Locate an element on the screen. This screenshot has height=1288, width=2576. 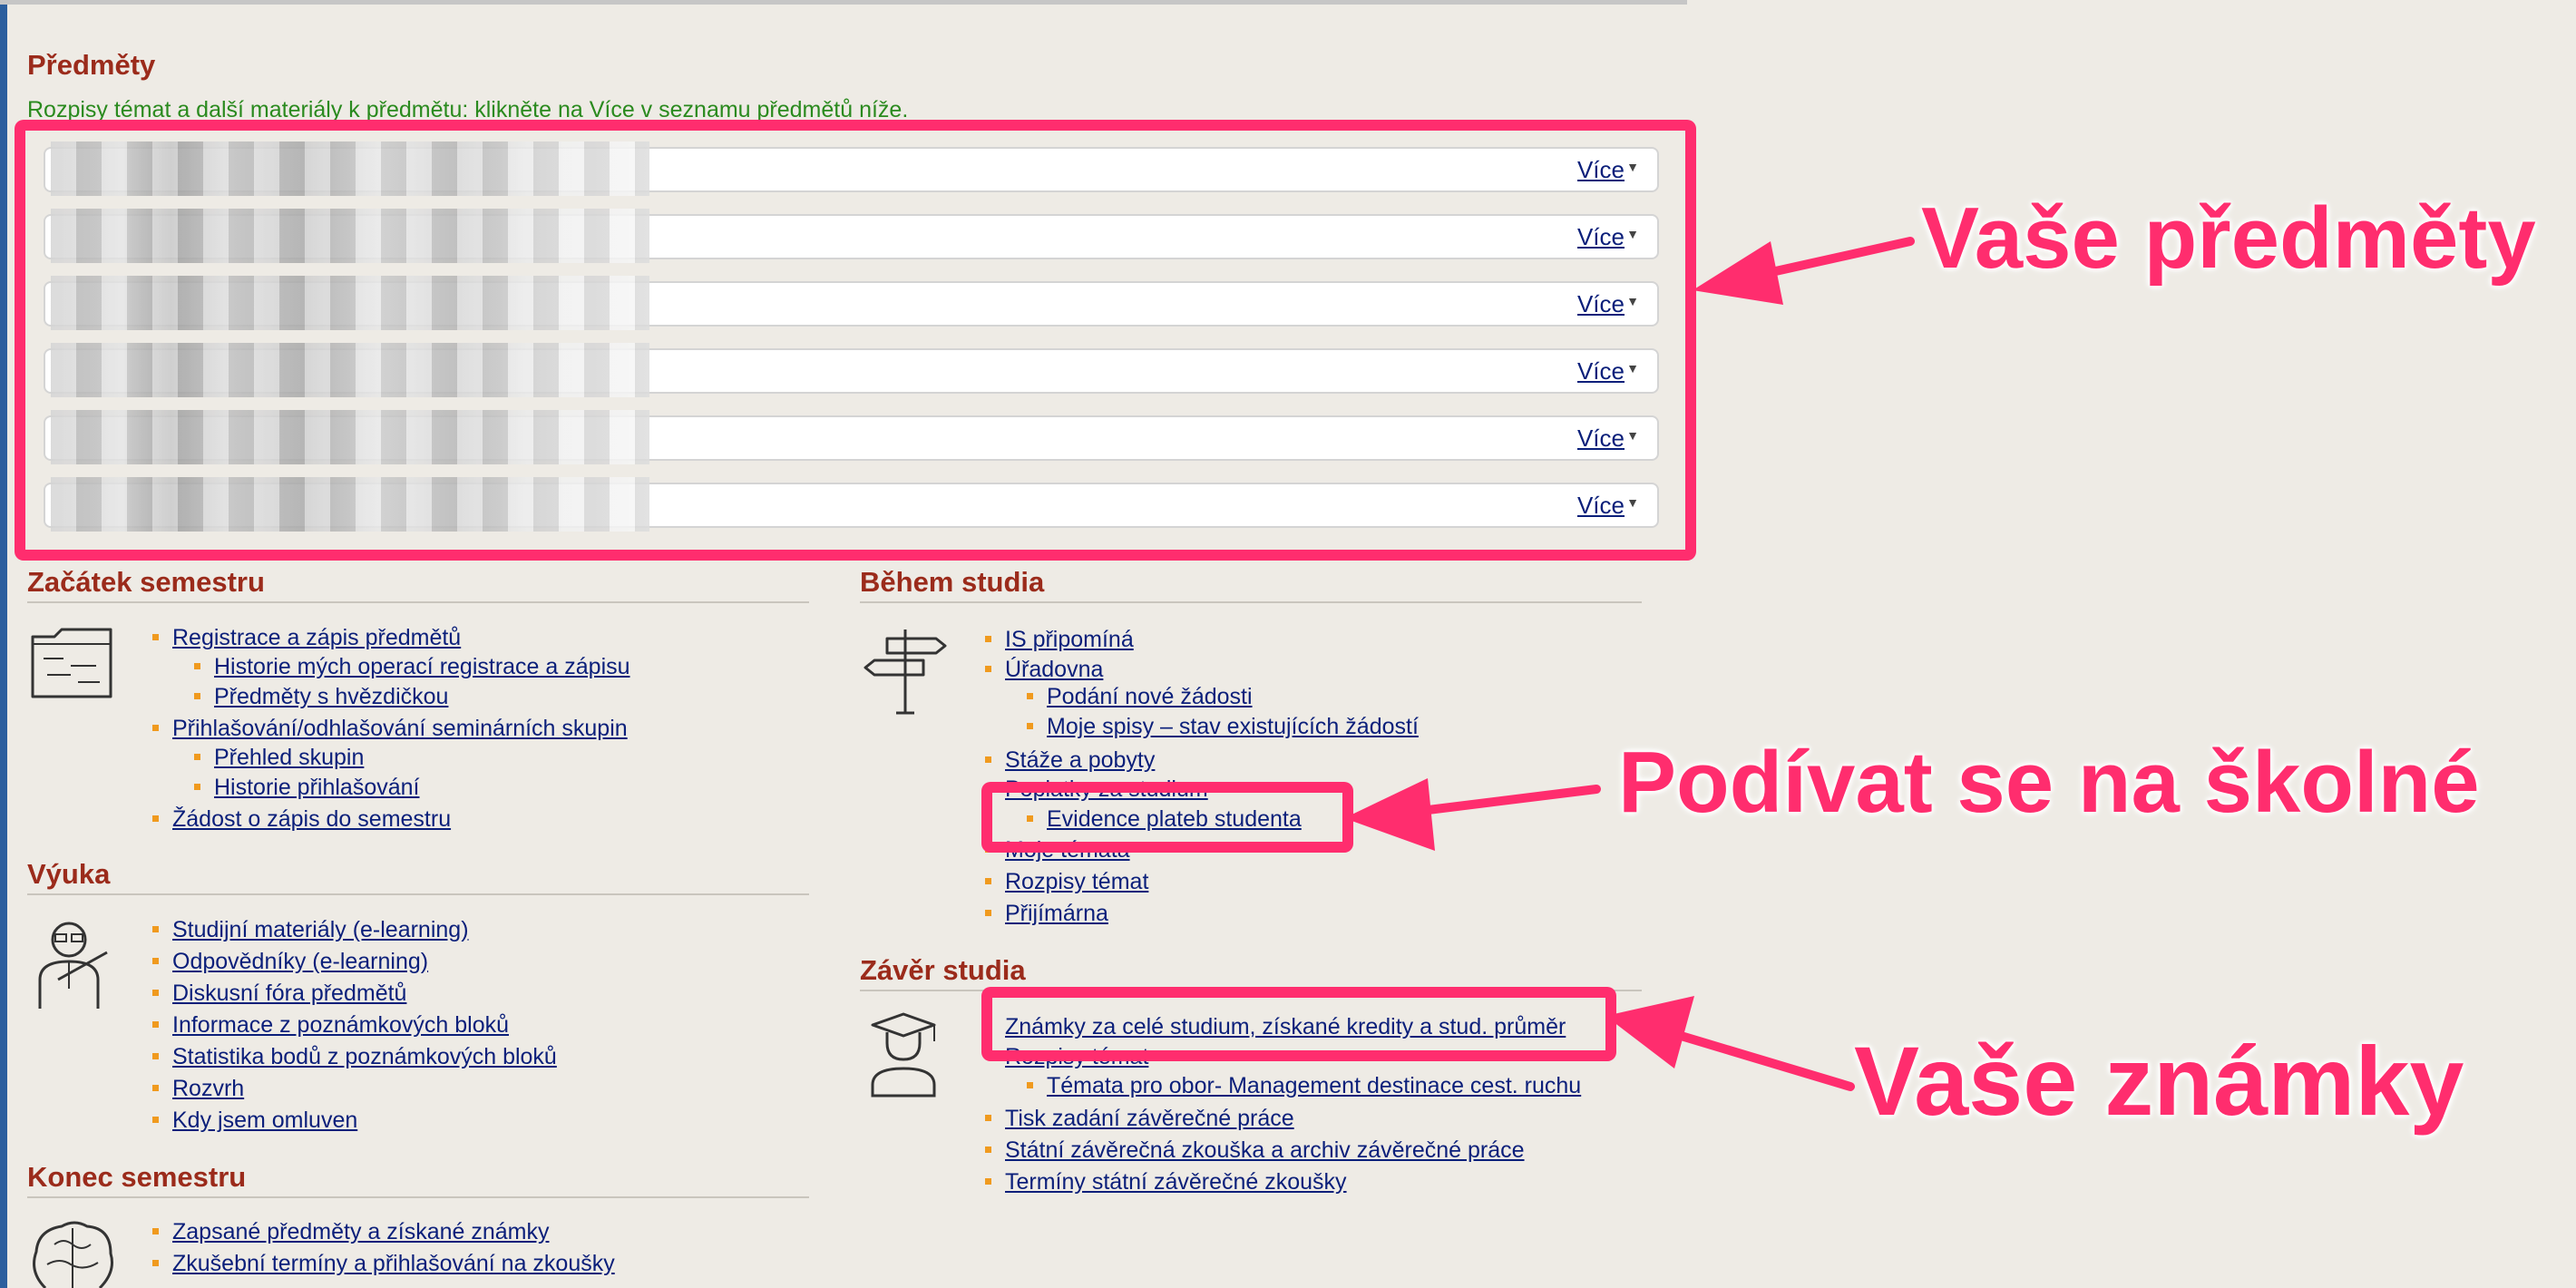
list-item: Předměty s hvězdičkou is located at coordinates (321, 696).